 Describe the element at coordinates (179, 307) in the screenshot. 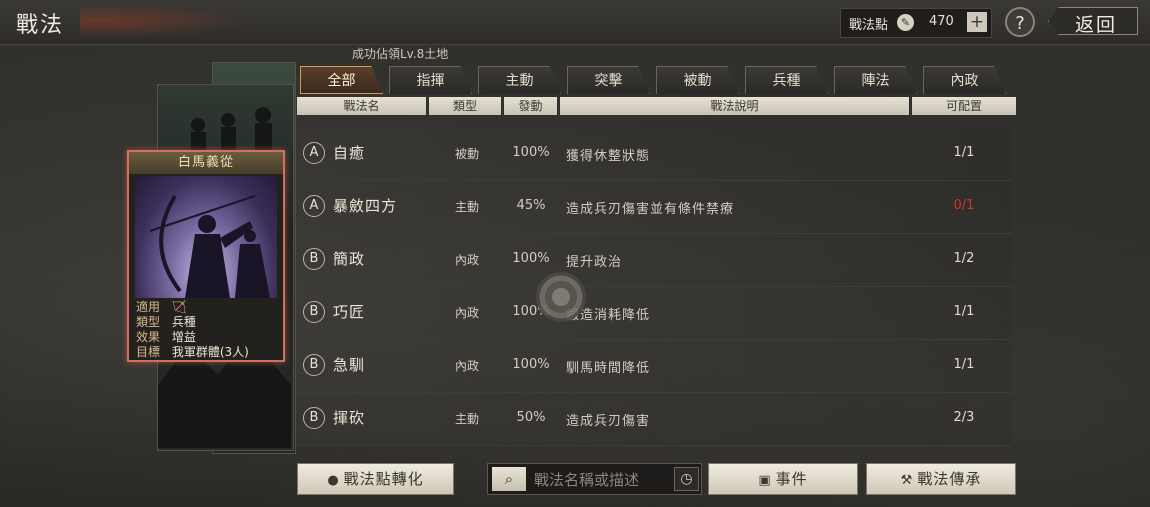

I see `bow-icon: 🏹` at that location.